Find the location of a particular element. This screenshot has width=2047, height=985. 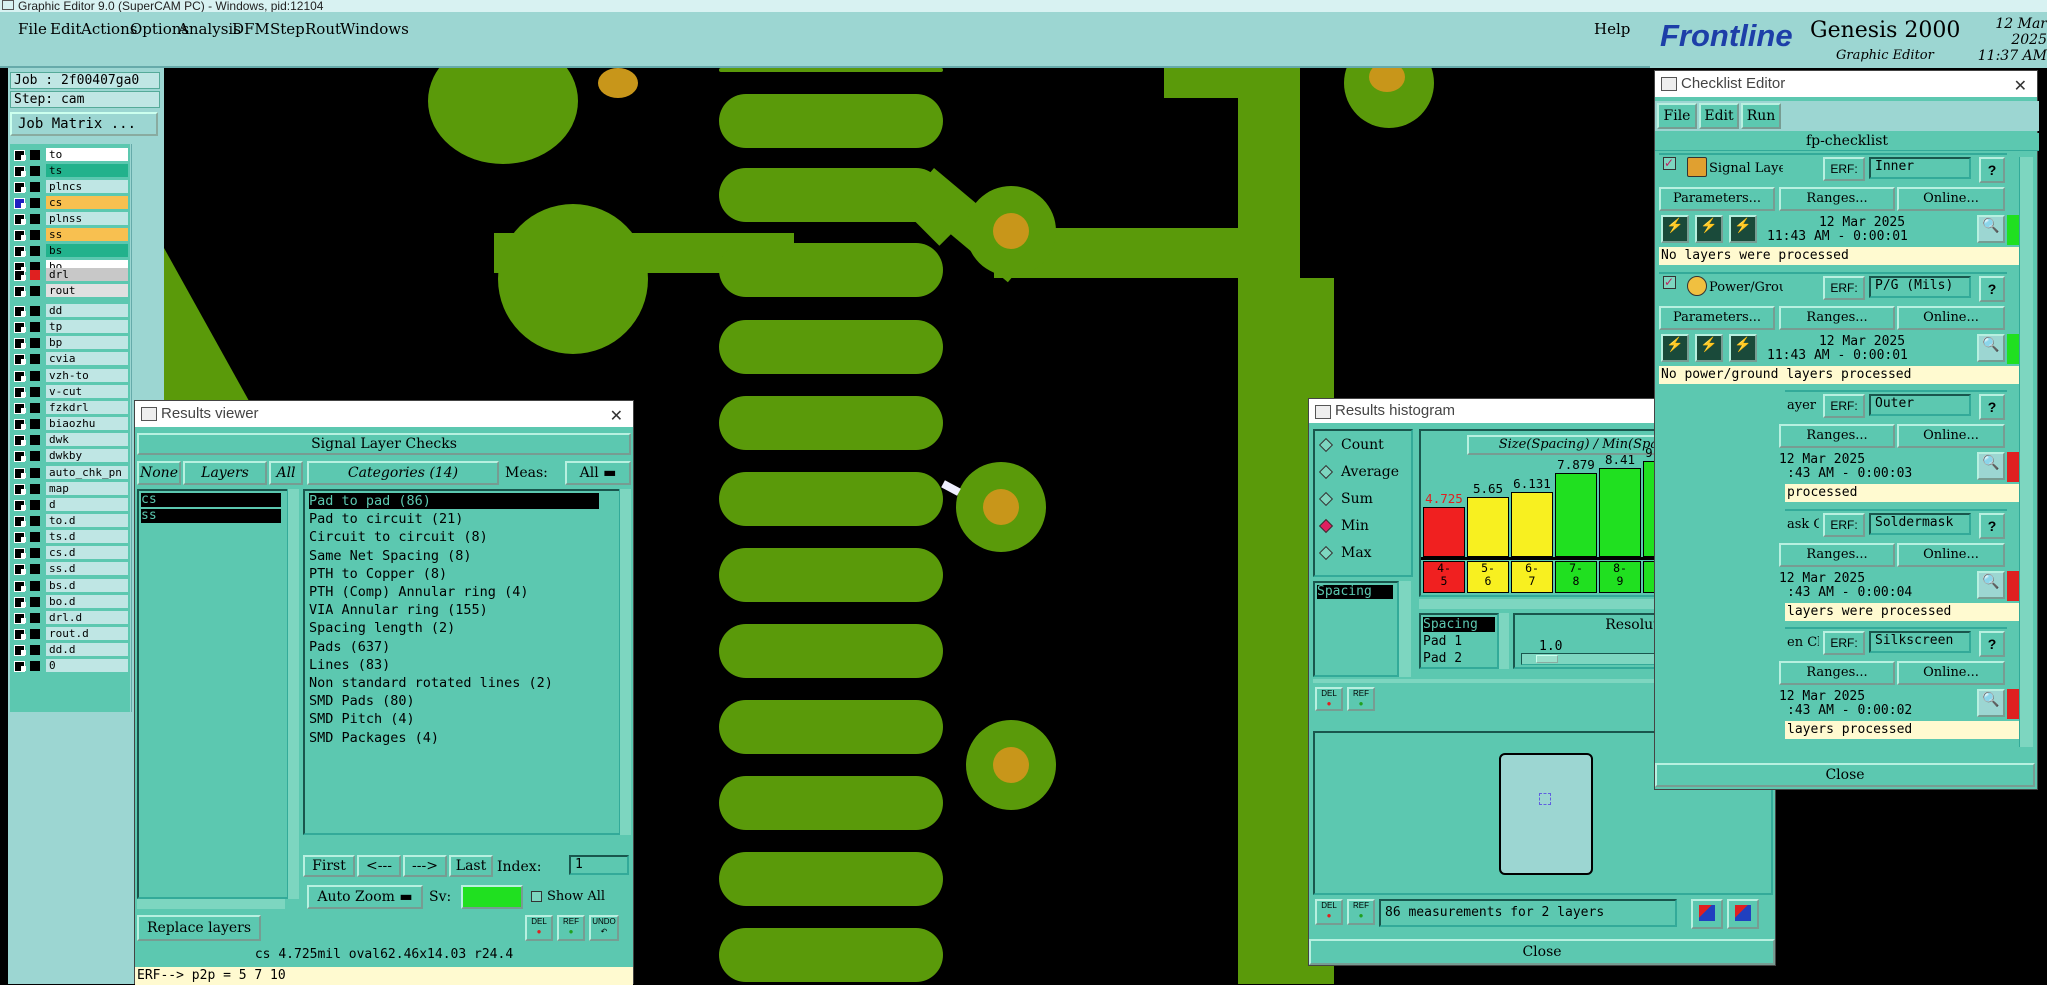

measure-list: Spacing Pad 1 Pad 2 is located at coordinates (1459, 641).